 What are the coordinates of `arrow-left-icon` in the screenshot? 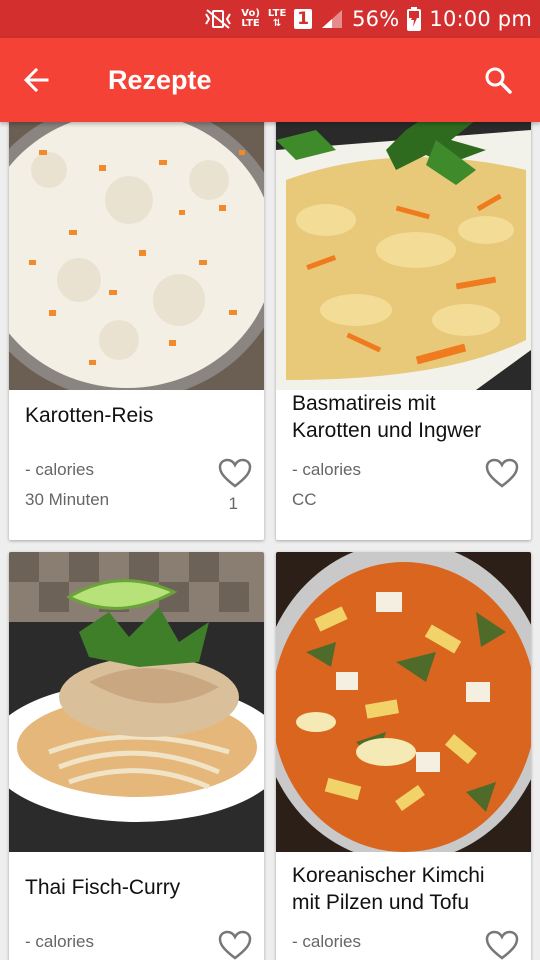 It's located at (36, 80).